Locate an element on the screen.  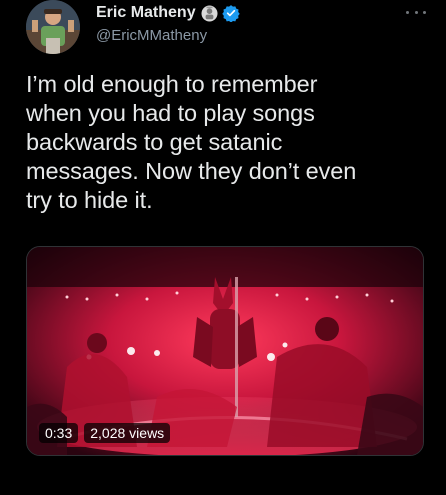
video-views: 2,028 views is located at coordinates (127, 433).